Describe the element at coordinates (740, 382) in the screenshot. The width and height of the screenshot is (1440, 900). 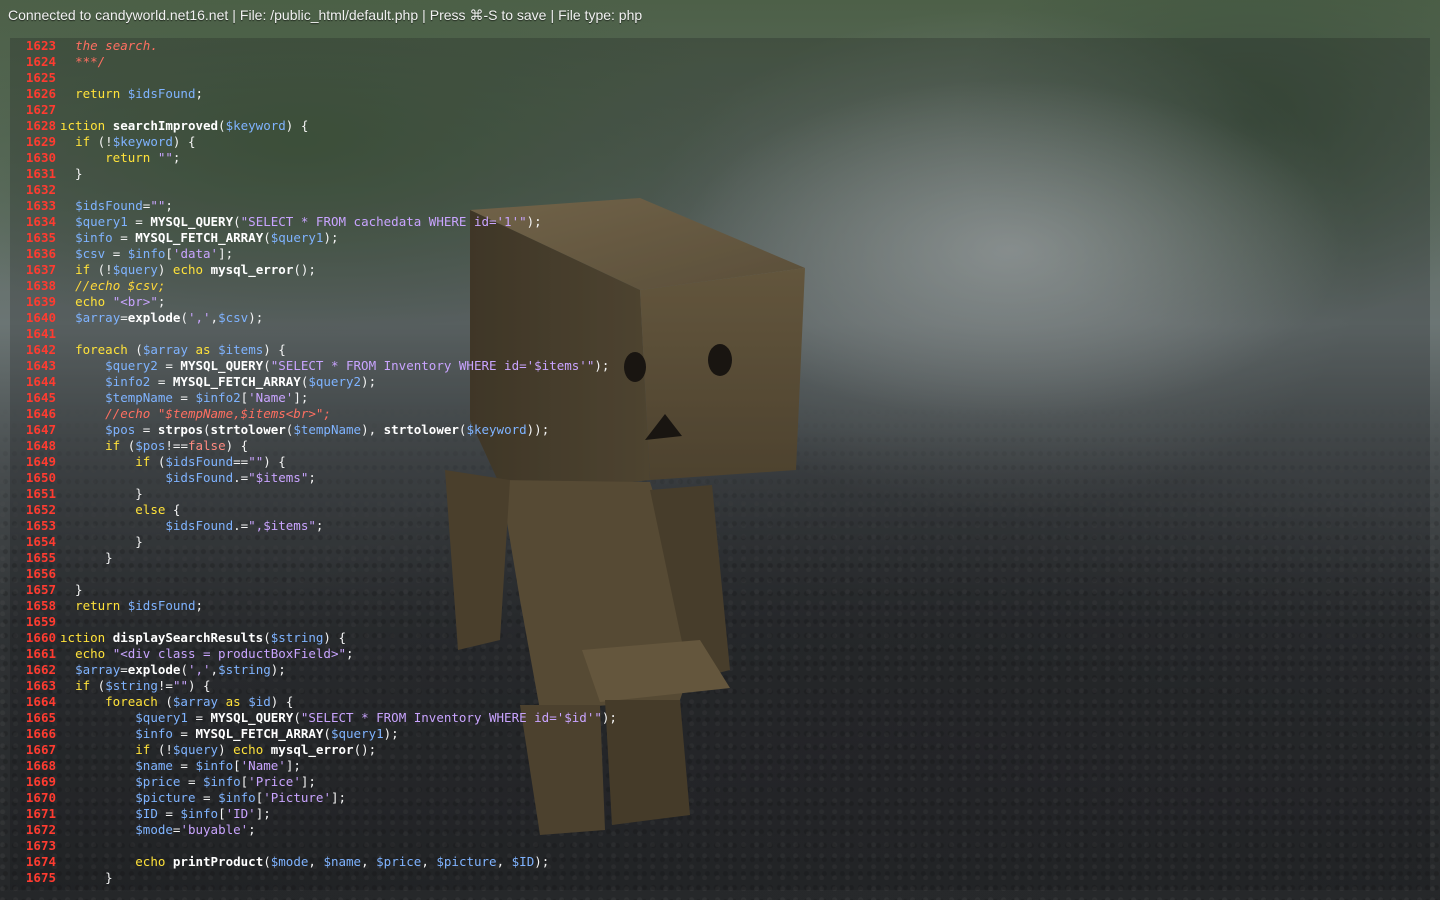
I see `code-text: $info2 = MYSQL_FETCH_ARRAY($query2);` at that location.